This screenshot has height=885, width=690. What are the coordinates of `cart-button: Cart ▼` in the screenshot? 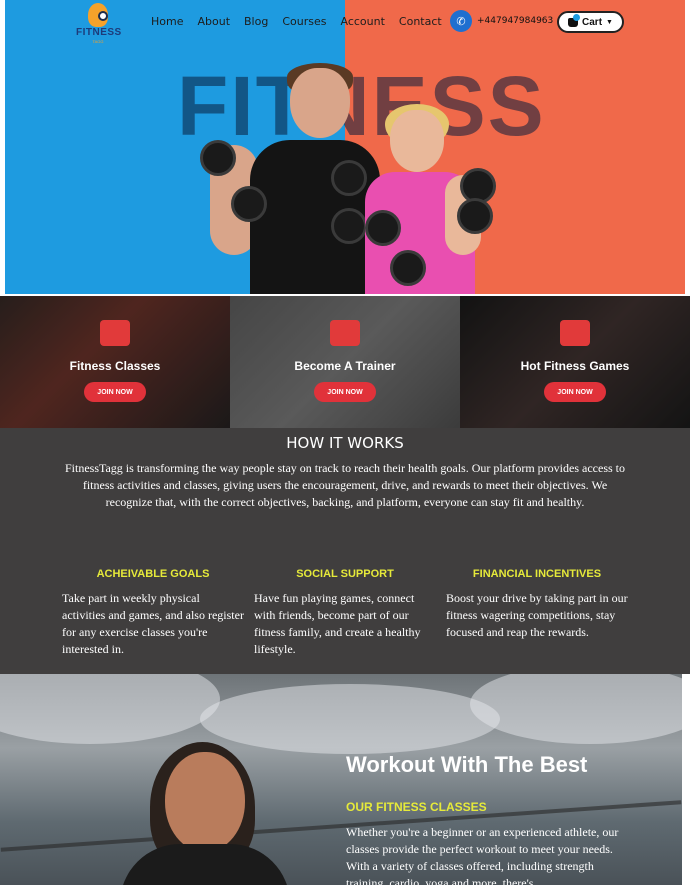 It's located at (590, 22).